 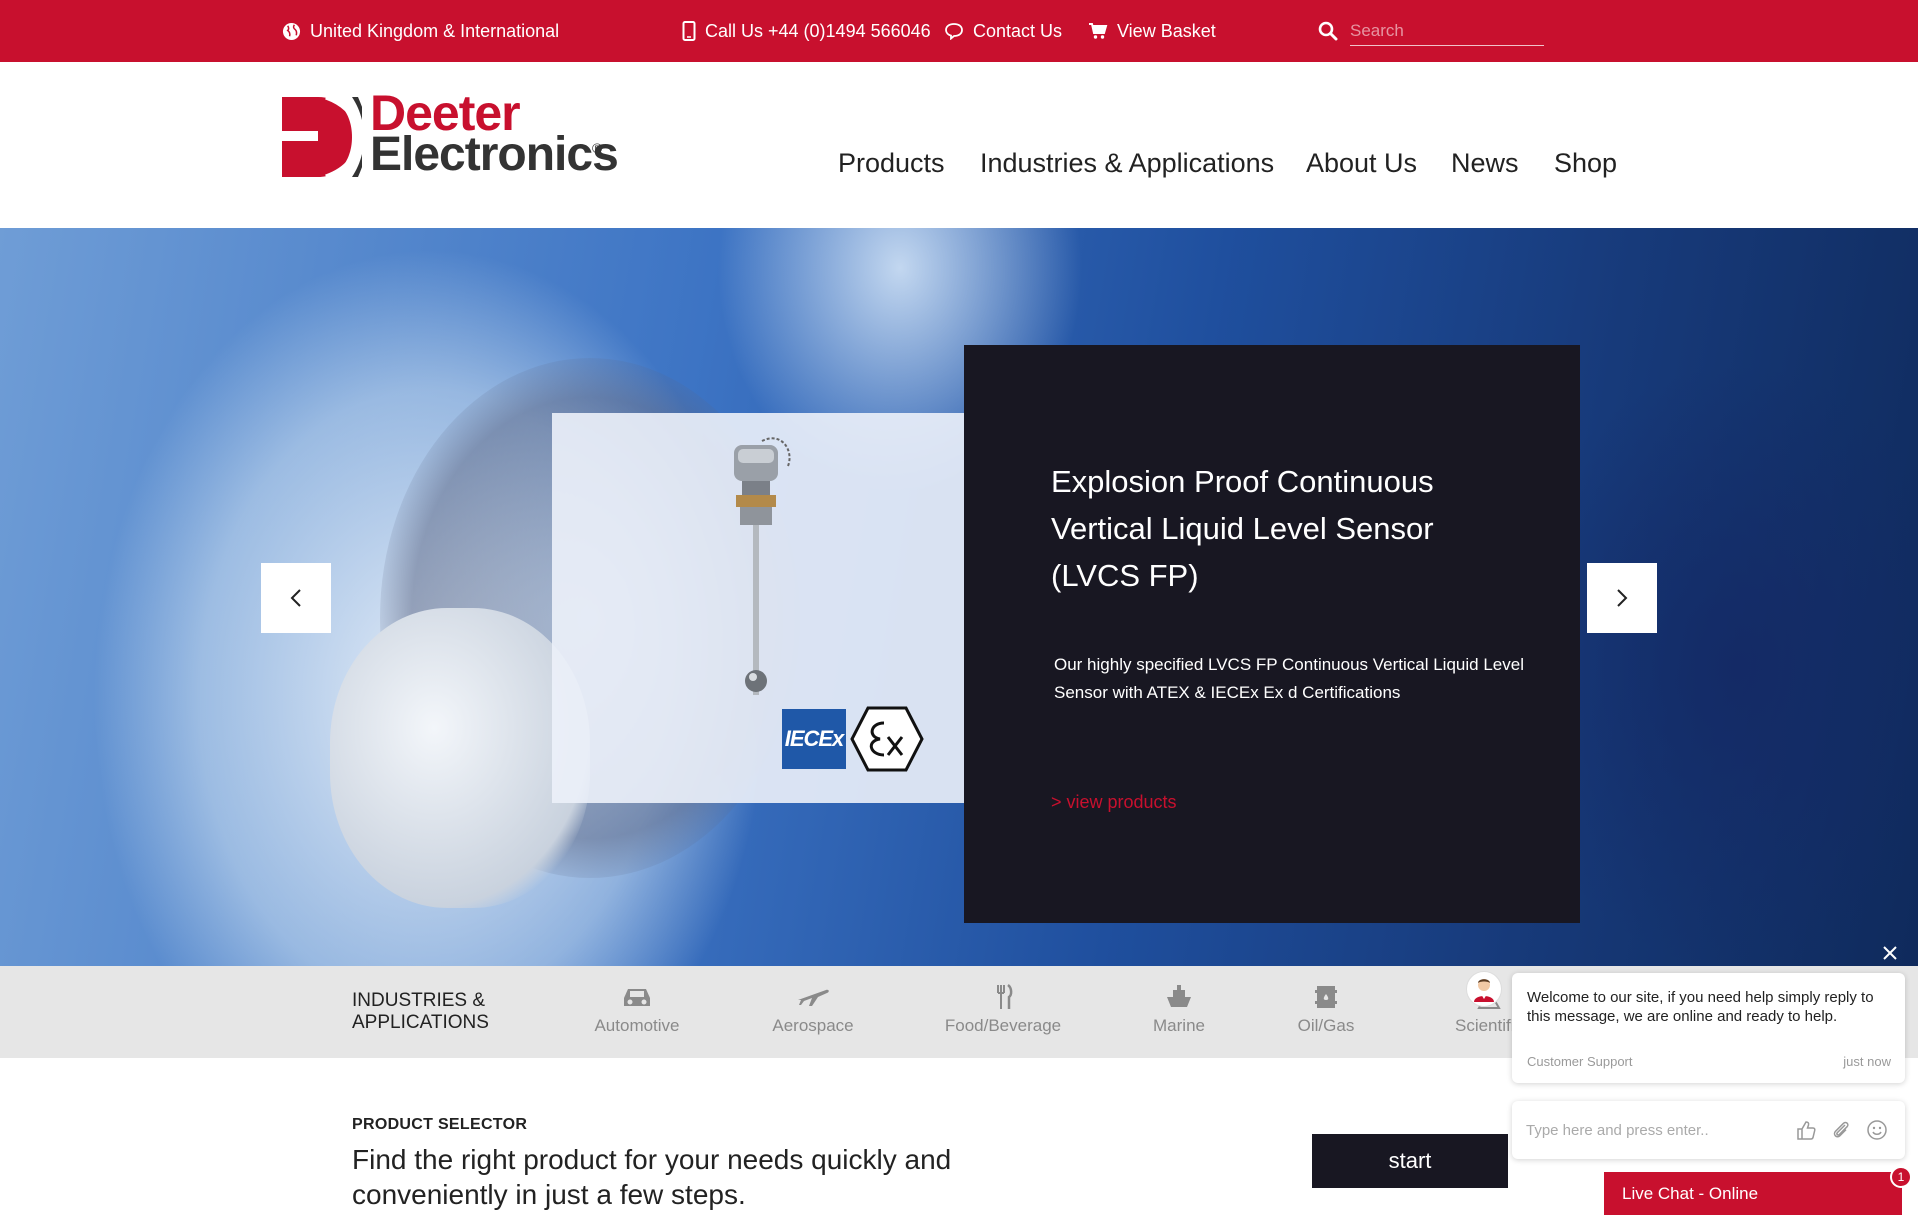 What do you see at coordinates (1098, 31) in the screenshot?
I see `cart-icon` at bounding box center [1098, 31].